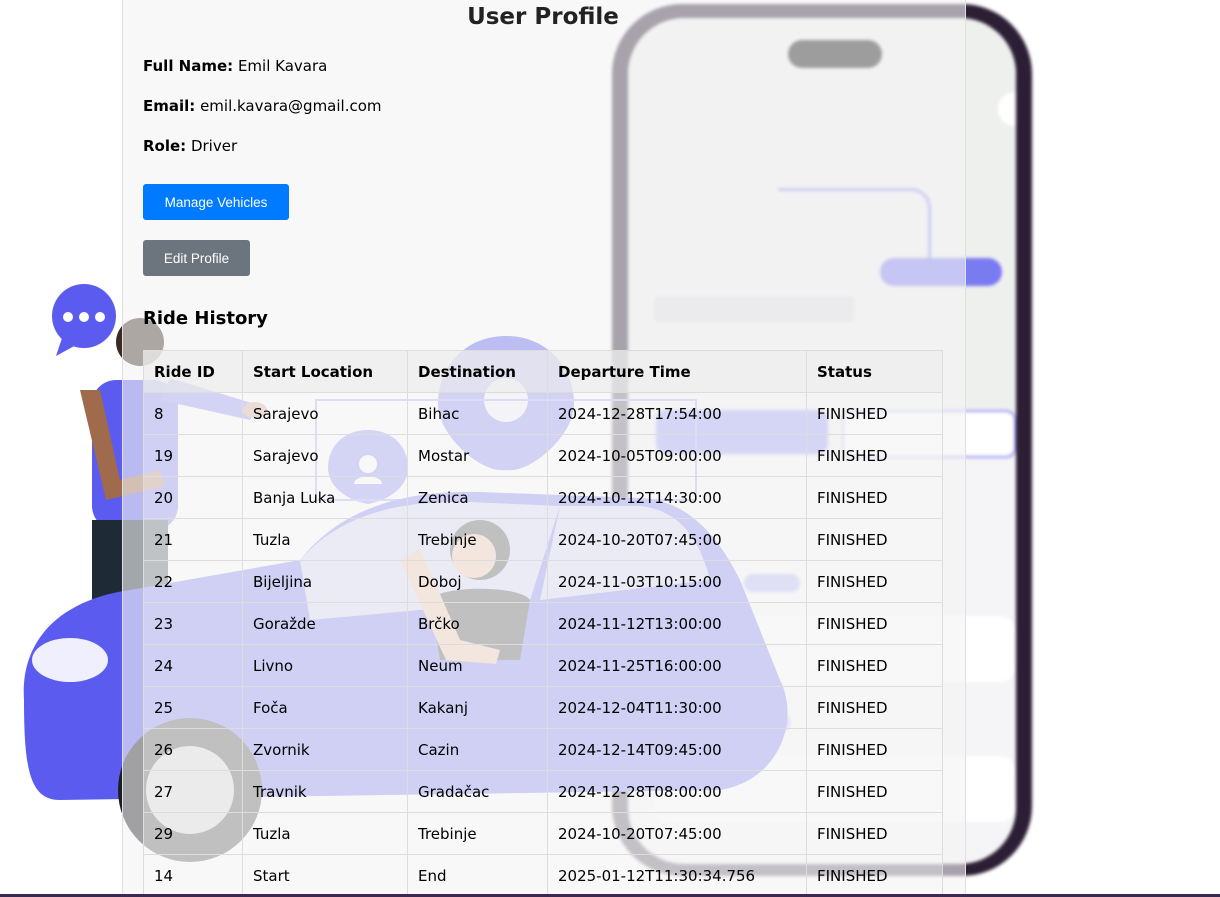  I want to click on destination-cell: Cazin, so click(477, 749).